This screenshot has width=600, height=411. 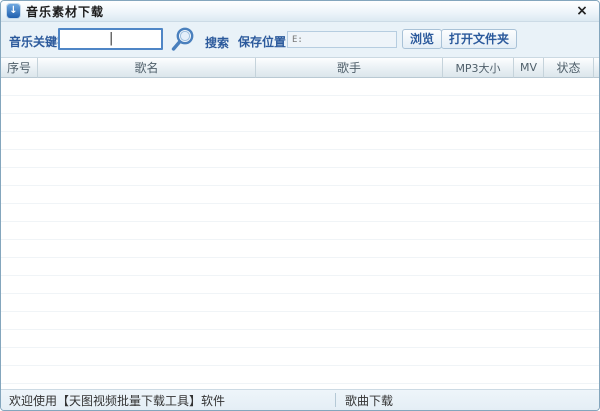 I want to click on app-download-icon: ↓, so click(x=13, y=11).